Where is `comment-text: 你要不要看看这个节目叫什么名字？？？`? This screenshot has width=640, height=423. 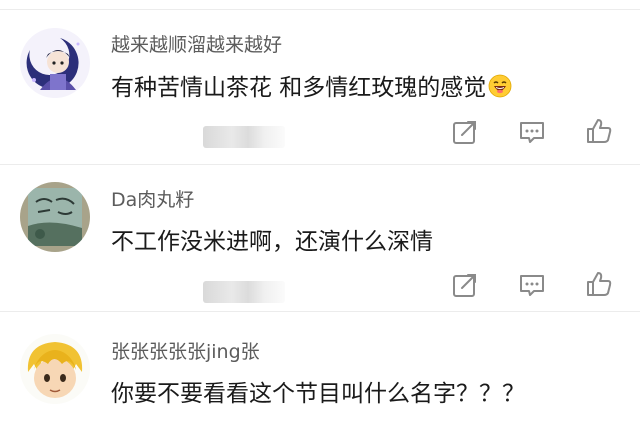 comment-text: 你要不要看看这个节目叫什么名字？？？ is located at coordinates (318, 394).